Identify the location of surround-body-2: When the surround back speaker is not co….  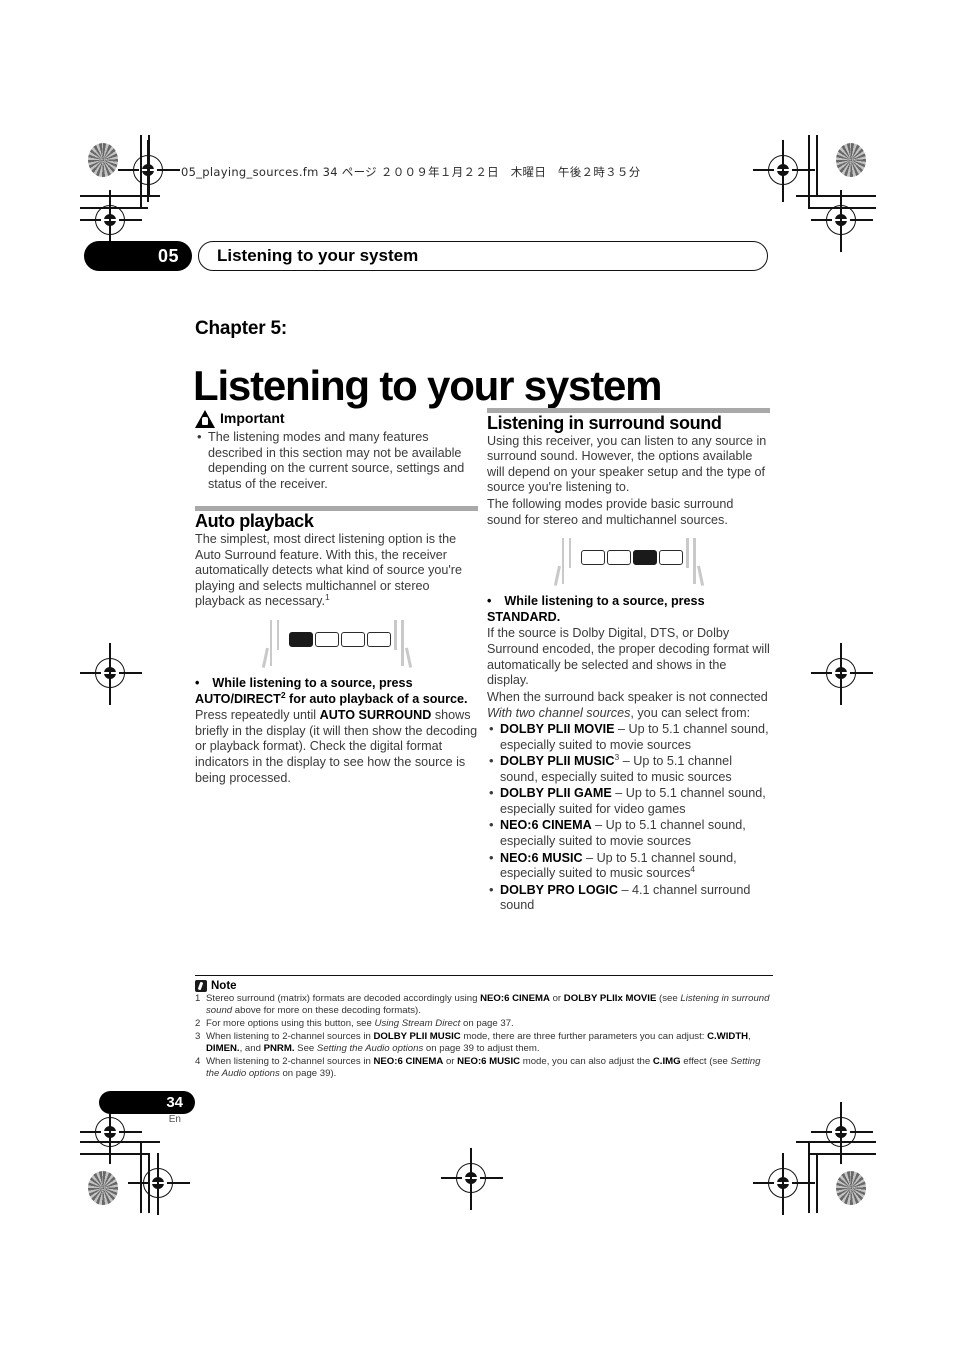
(627, 696).